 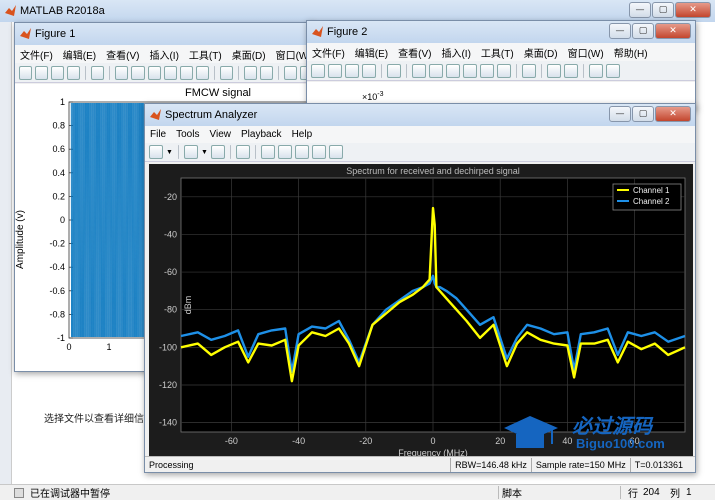 What do you see at coordinates (57, 314) in the screenshot?
I see `fmcw-ytick-label: -0.8` at bounding box center [57, 314].